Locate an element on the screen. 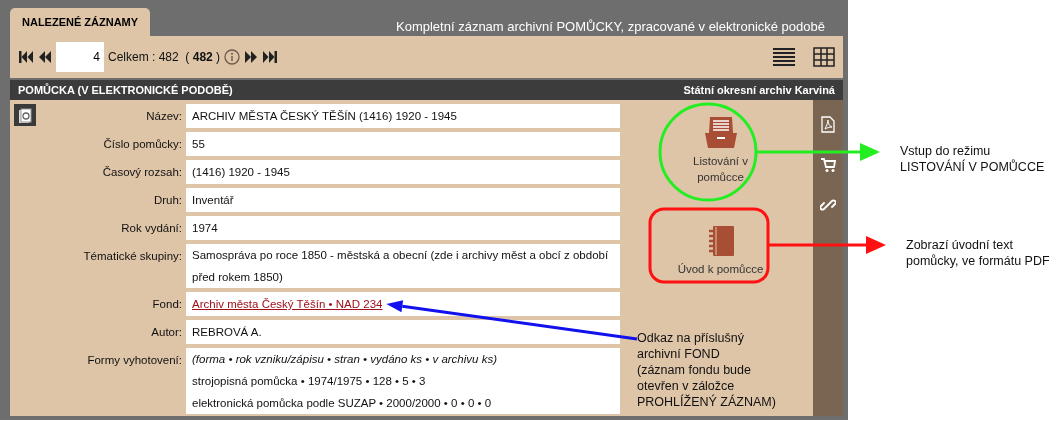 Image resolution: width=1062 pixels, height=428 pixels. field-value: Inventář is located at coordinates (403, 200).